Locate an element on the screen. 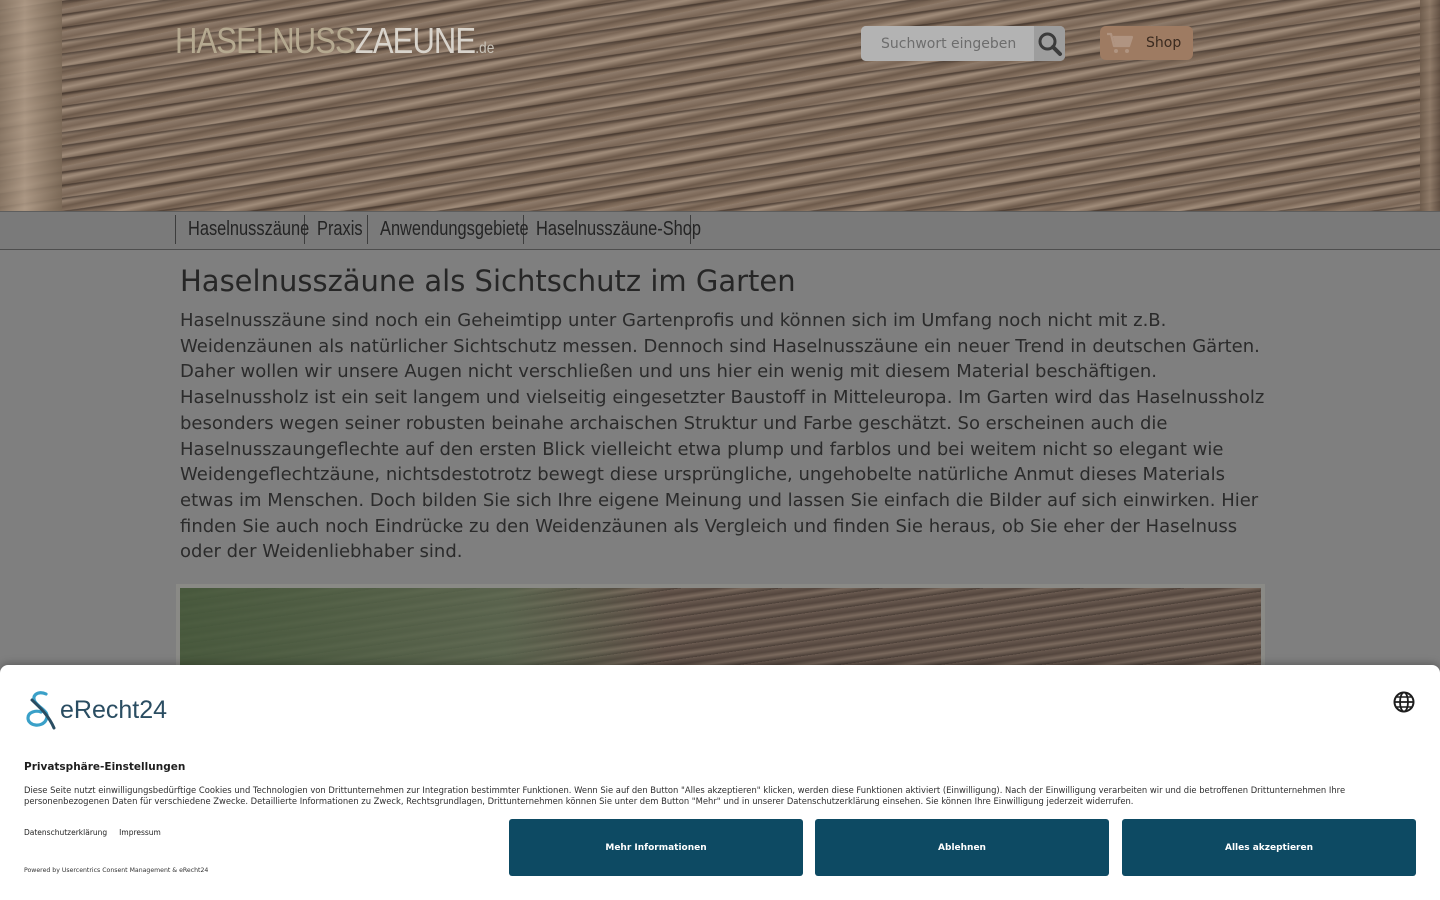 The width and height of the screenshot is (1440, 900). search-icon is located at coordinates (1050, 44).